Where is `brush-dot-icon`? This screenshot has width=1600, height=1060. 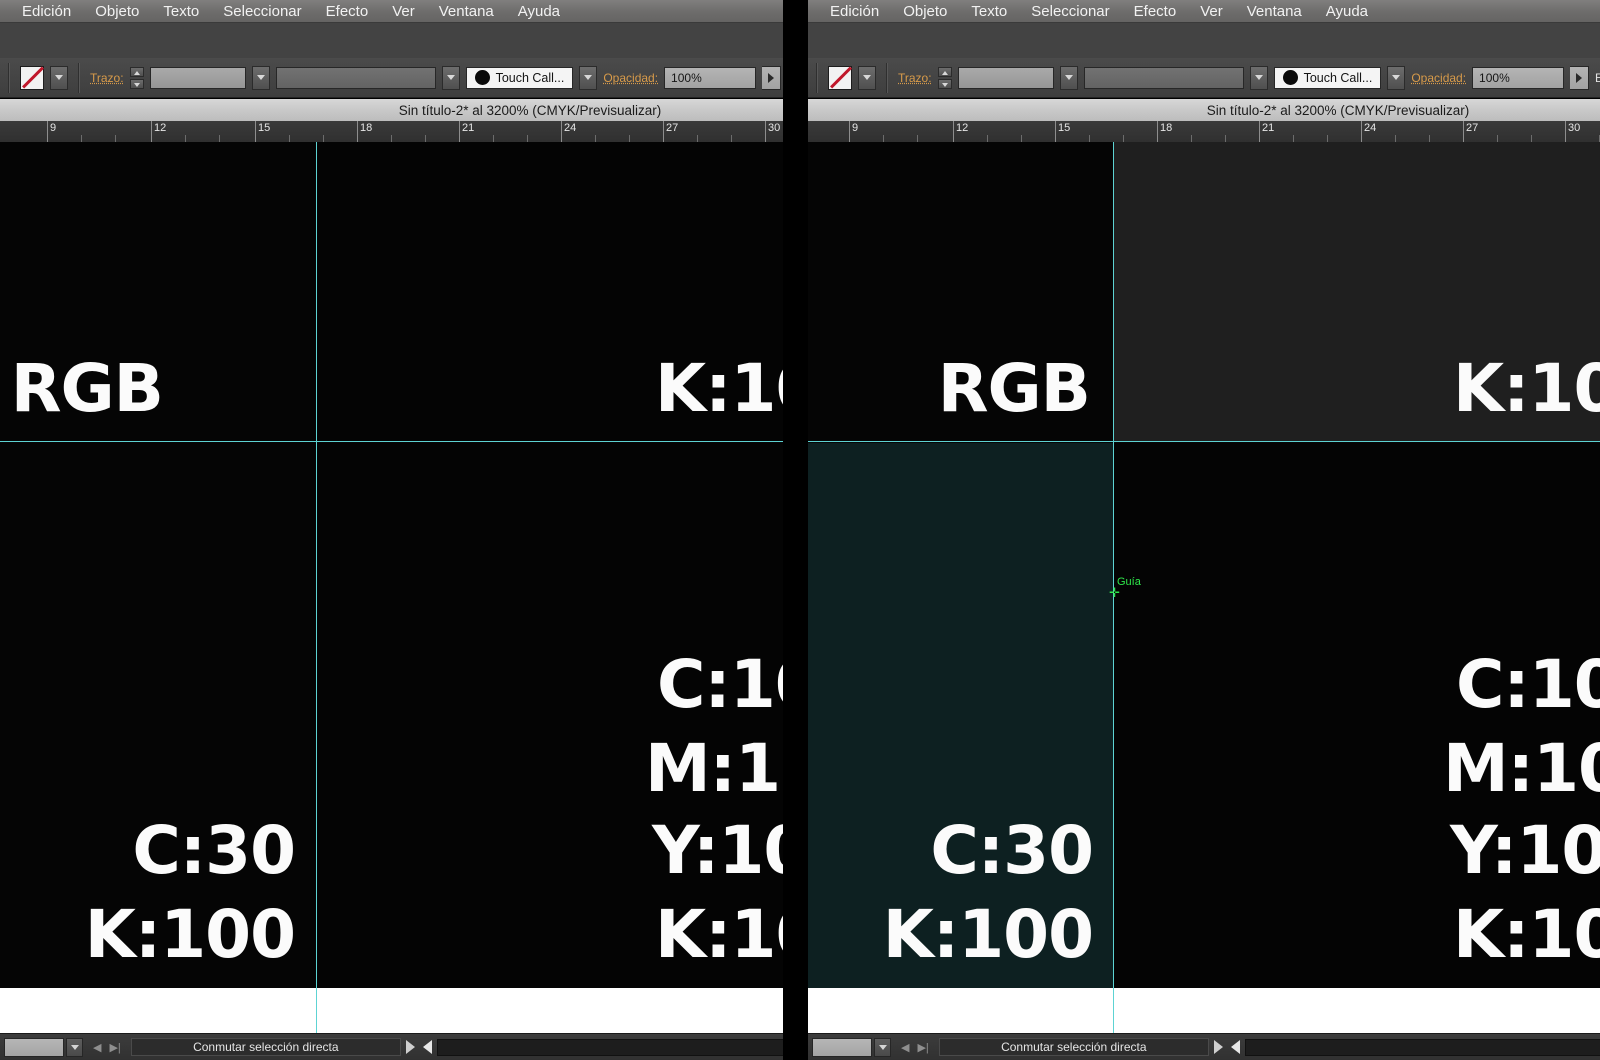
brush-dot-icon is located at coordinates (1290, 77).